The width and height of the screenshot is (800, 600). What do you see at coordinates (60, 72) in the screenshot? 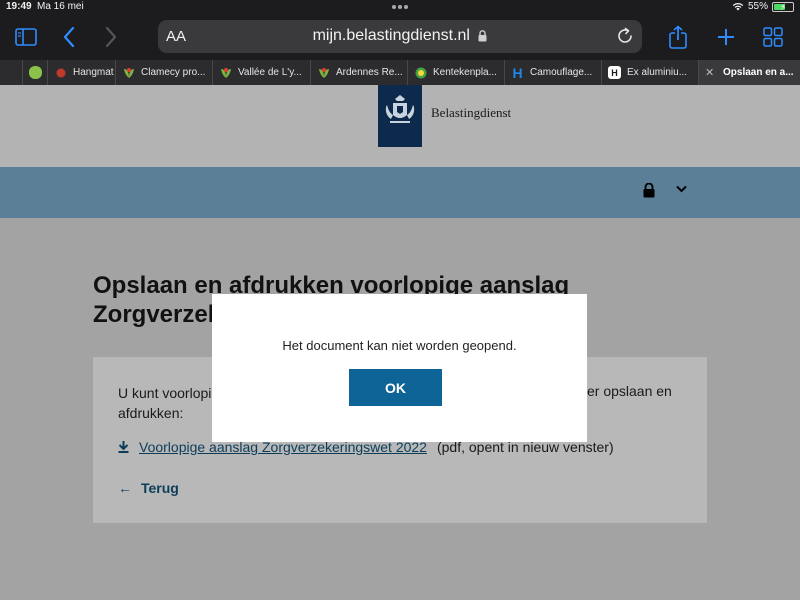
I see `flag-icon` at bounding box center [60, 72].